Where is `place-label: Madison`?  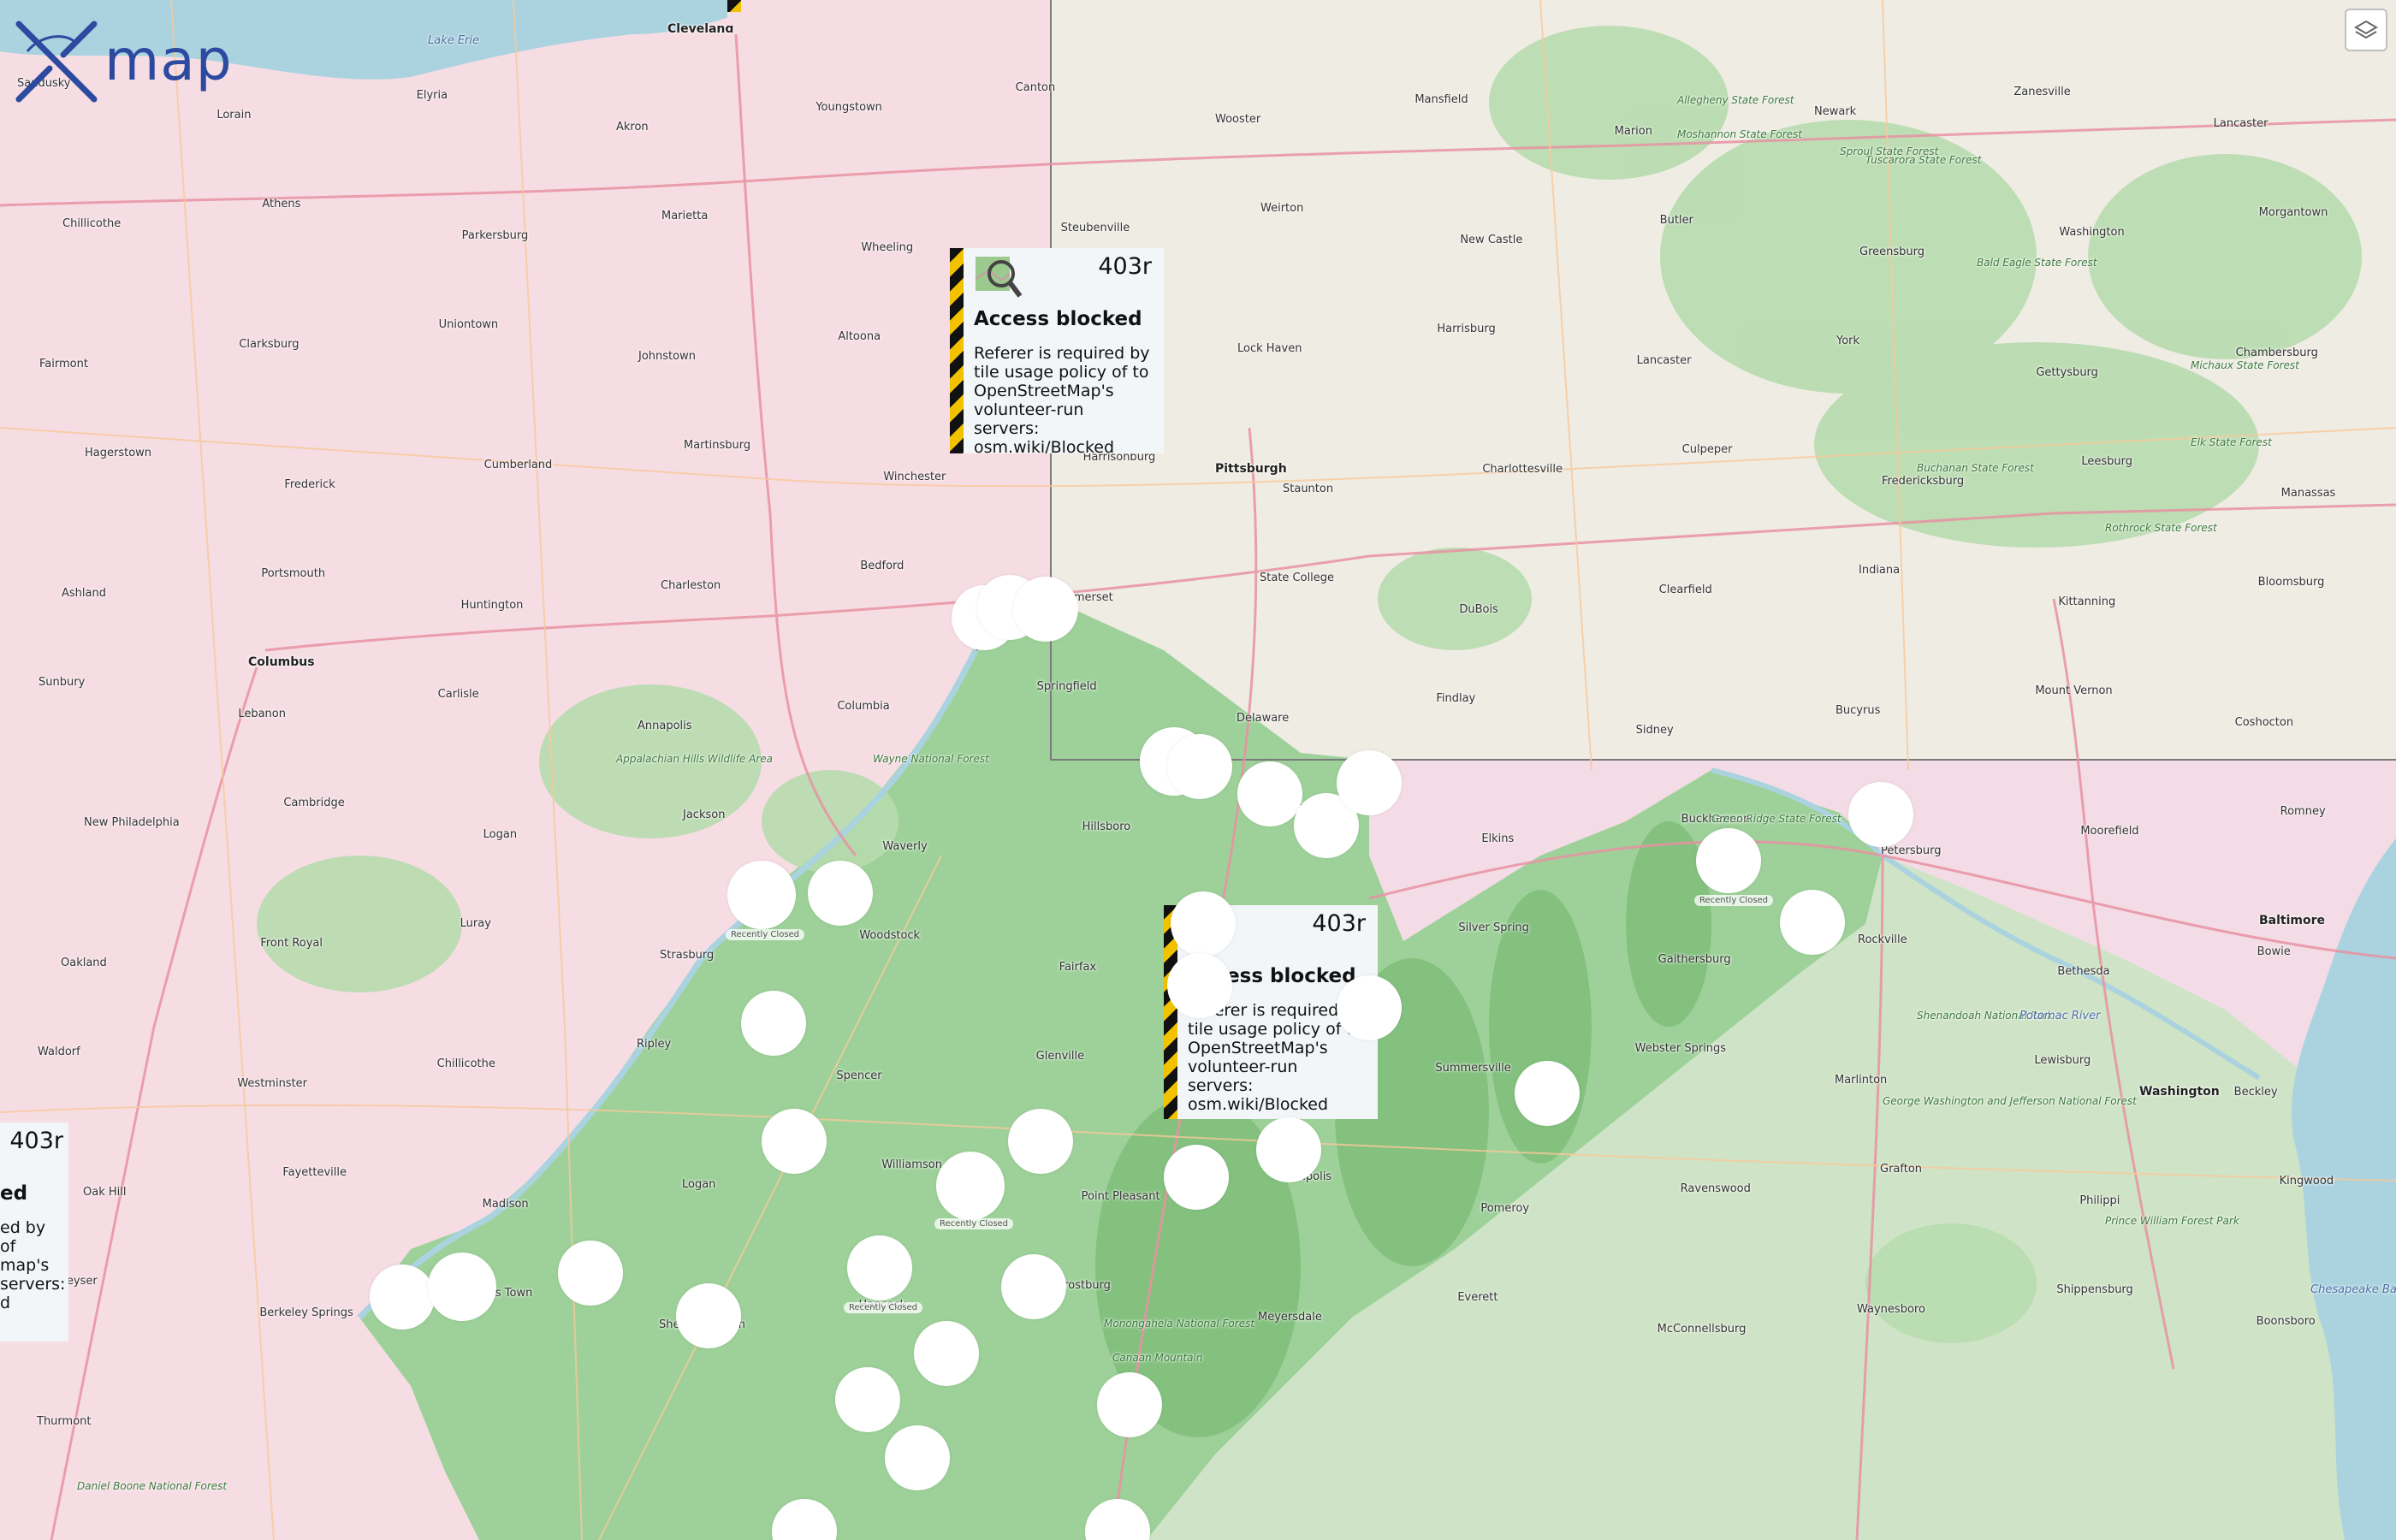 place-label: Madison is located at coordinates (506, 1204).